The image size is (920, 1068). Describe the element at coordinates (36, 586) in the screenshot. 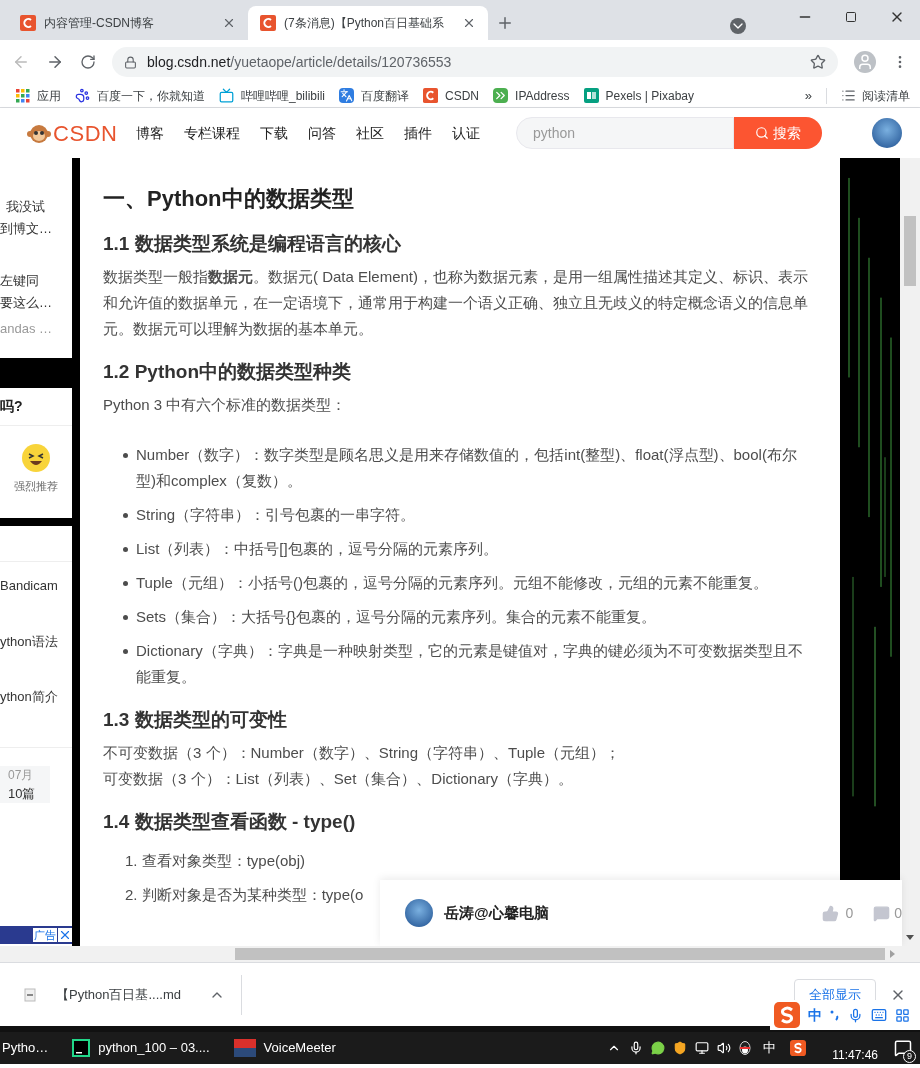

I see `article-link: Bandicam` at that location.